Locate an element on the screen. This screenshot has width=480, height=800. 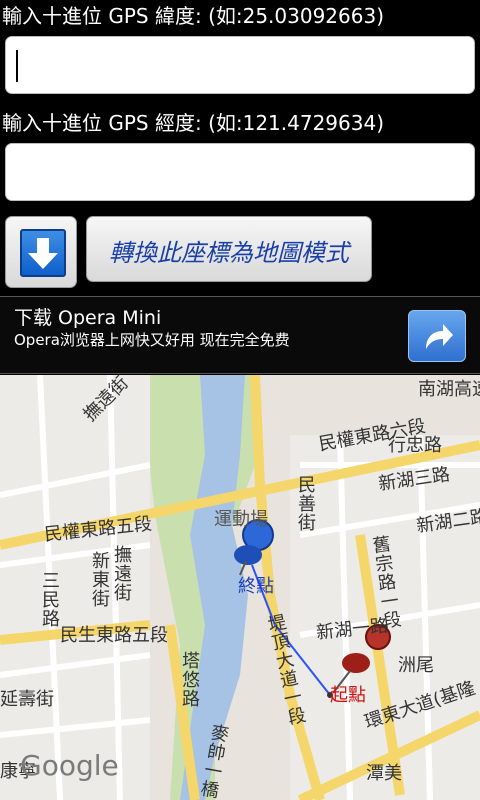
ad-share-button is located at coordinates (437, 336).